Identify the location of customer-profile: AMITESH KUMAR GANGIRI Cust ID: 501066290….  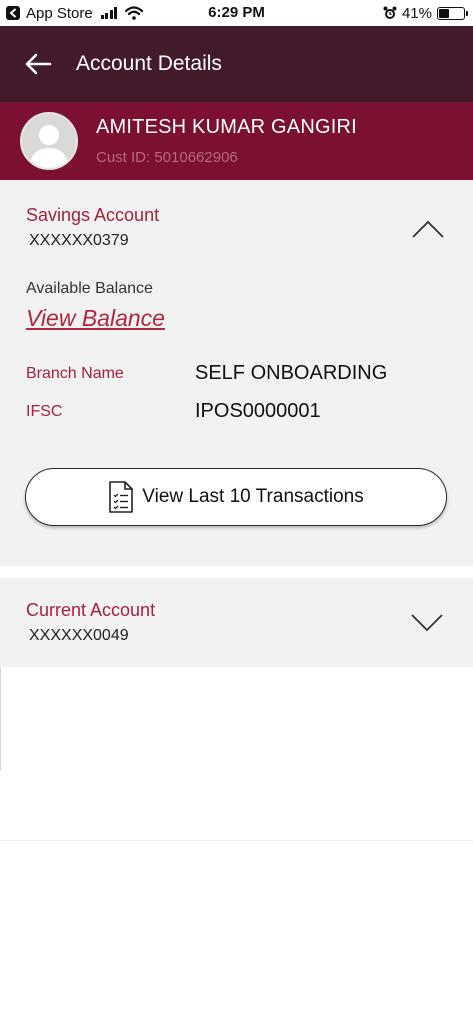
(236, 141).